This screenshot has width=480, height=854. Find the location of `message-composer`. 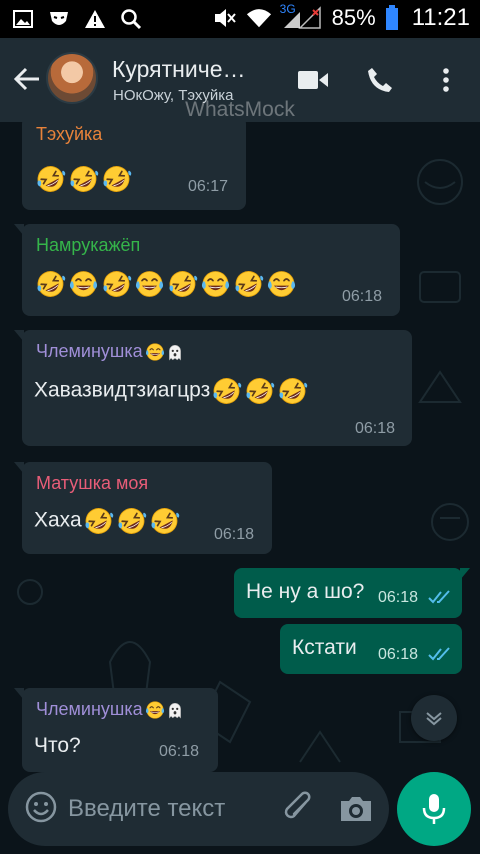

message-composer is located at coordinates (198, 809).